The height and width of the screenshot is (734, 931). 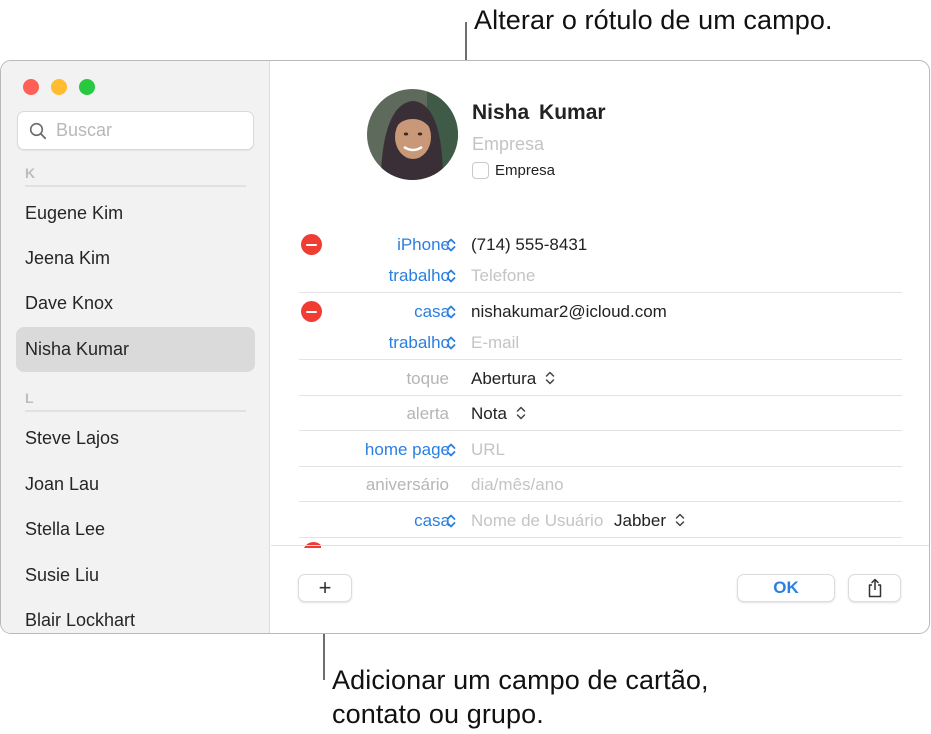 I want to click on im-field: Nome de Usuário Jabber, so click(x=578, y=521).